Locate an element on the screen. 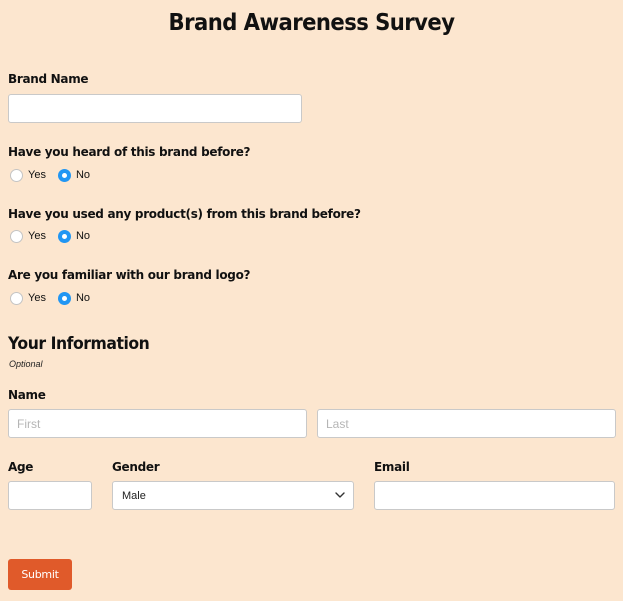 This screenshot has height=601, width=623. question-logo-options: Yes No is located at coordinates (56, 298).